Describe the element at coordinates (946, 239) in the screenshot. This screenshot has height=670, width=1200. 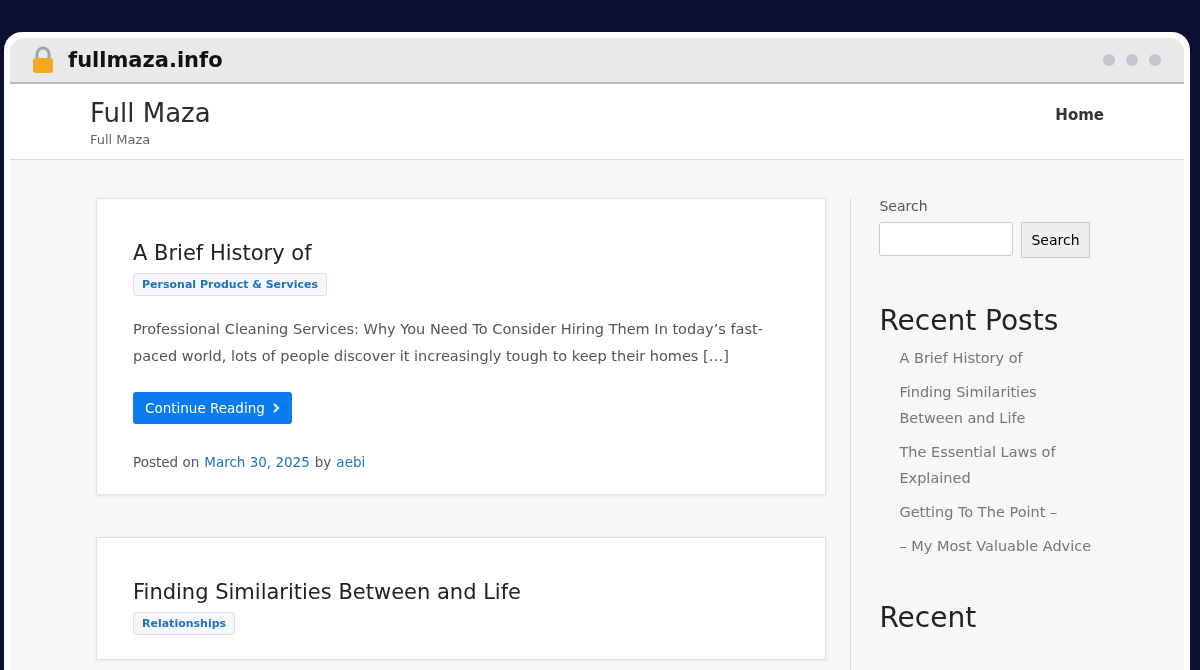
I see `search-field` at that location.